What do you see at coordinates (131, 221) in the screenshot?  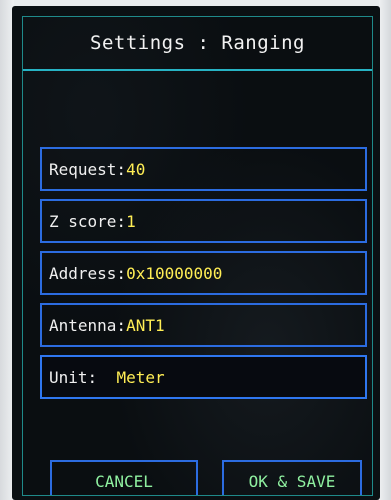 I see `z-score-value: 1` at bounding box center [131, 221].